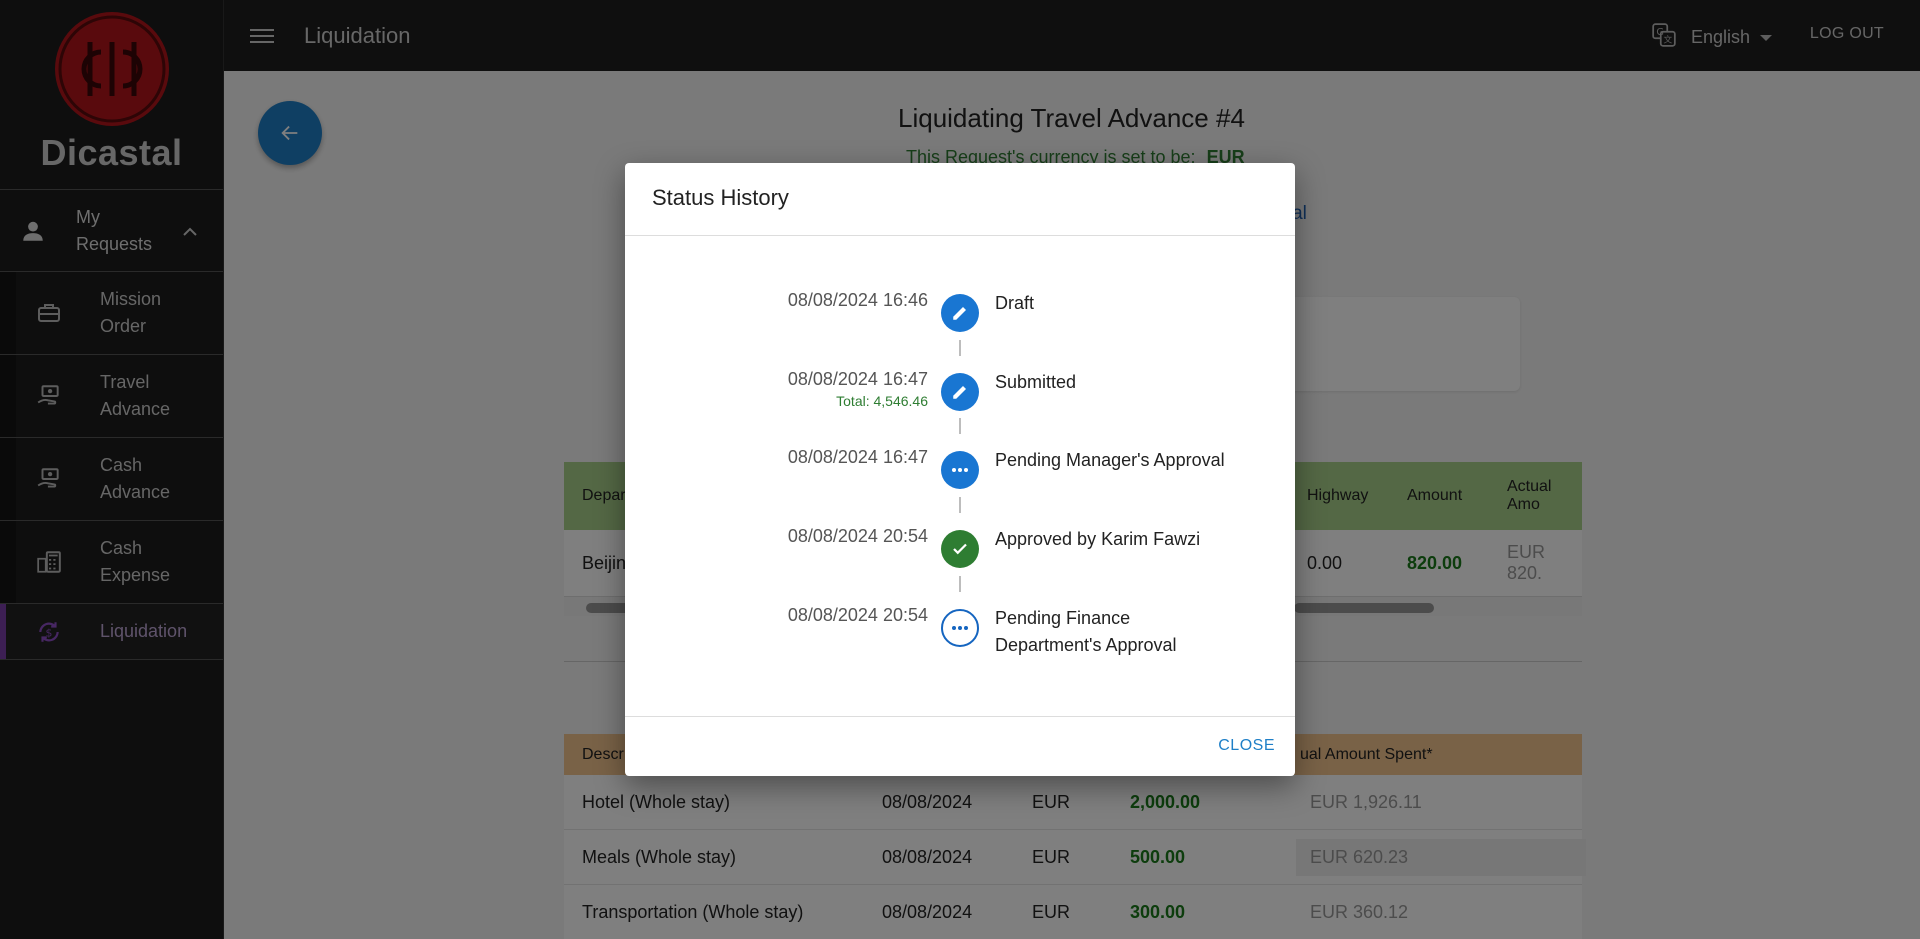 This screenshot has width=1920, height=939. I want to click on timeline-label: Draft, so click(1015, 303).